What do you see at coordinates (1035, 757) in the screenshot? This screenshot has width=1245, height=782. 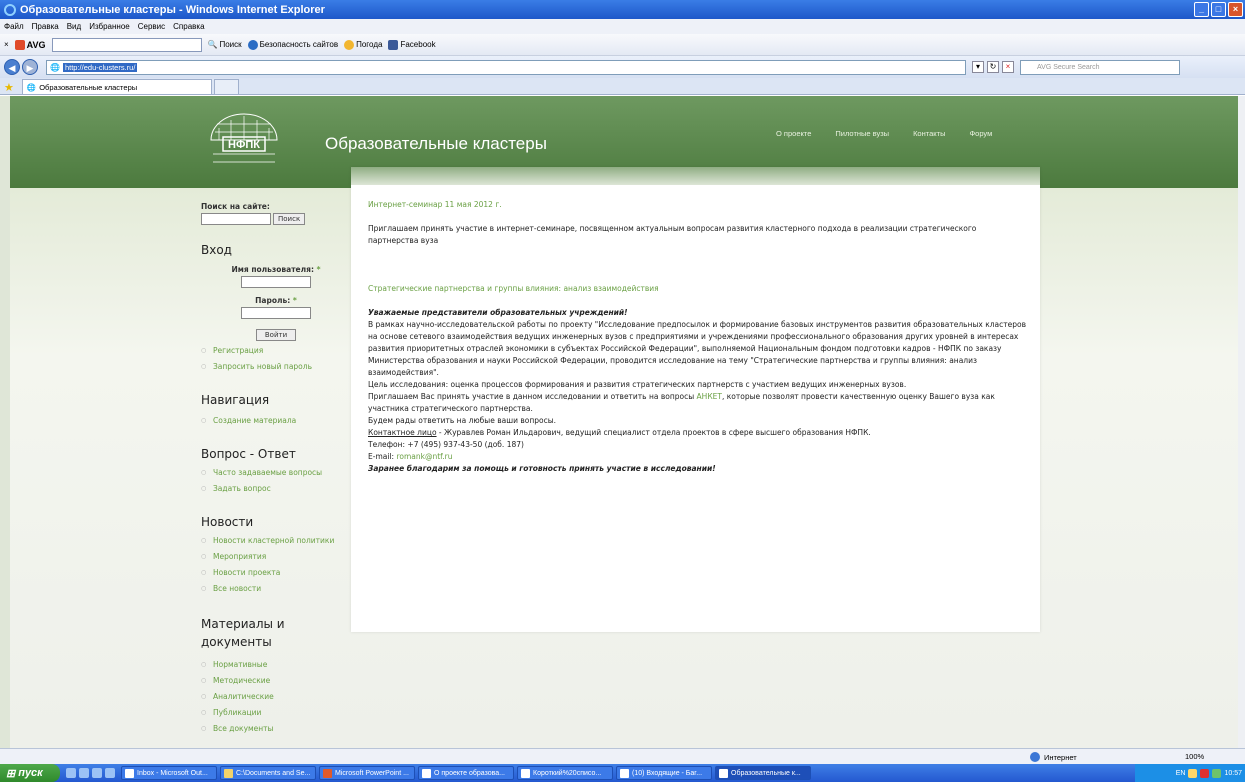 I see `globe-icon` at bounding box center [1035, 757].